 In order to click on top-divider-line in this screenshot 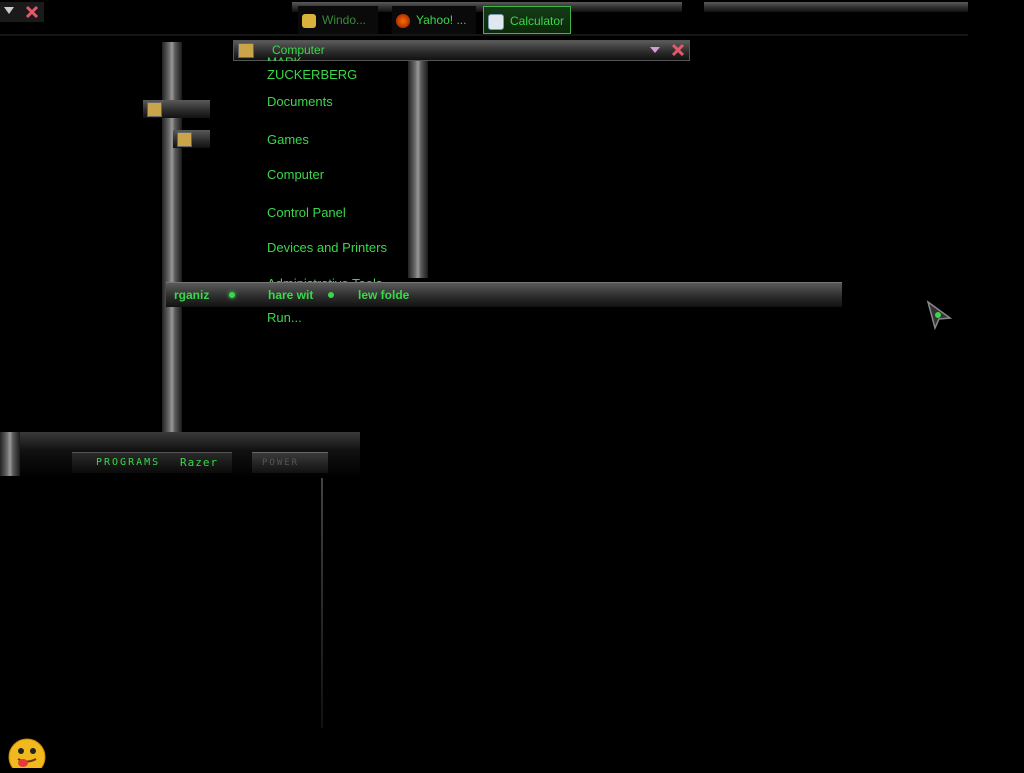, I will do `click(484, 35)`.